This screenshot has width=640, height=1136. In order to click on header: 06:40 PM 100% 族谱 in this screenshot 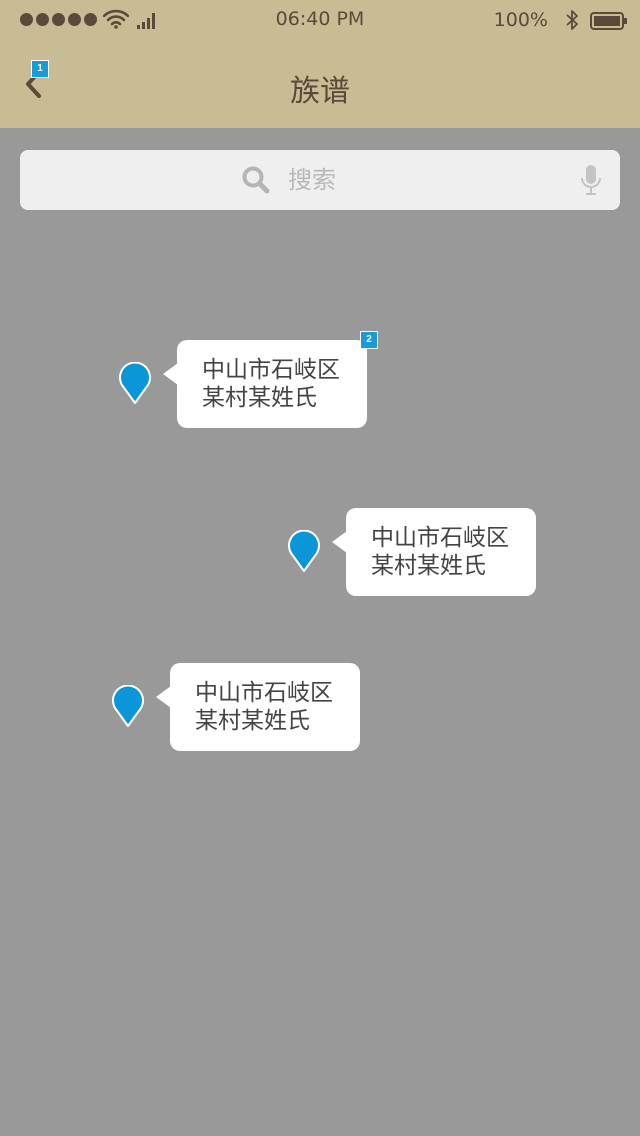, I will do `click(320, 64)`.